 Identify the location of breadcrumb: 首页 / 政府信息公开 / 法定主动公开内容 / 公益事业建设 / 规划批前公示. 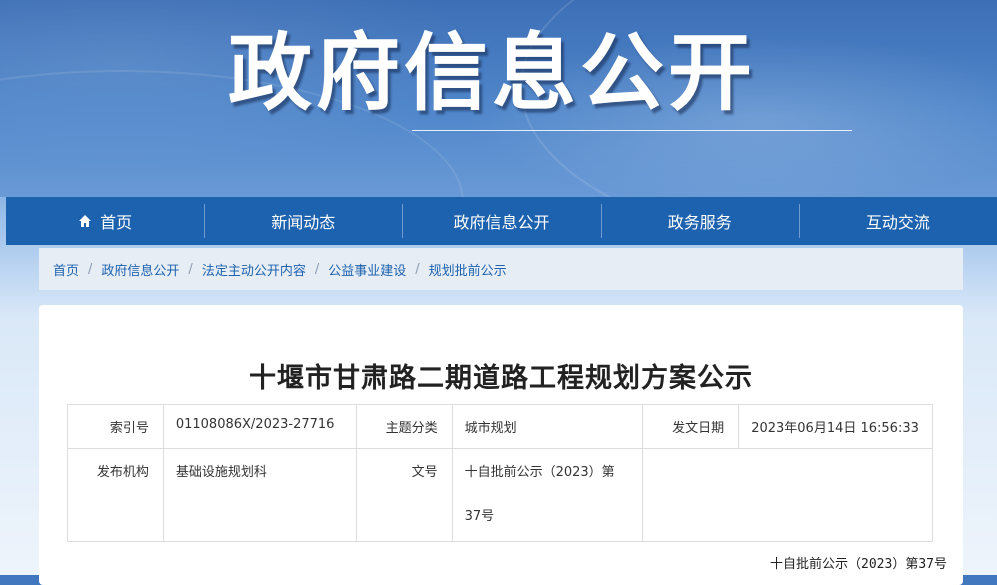
(501, 269).